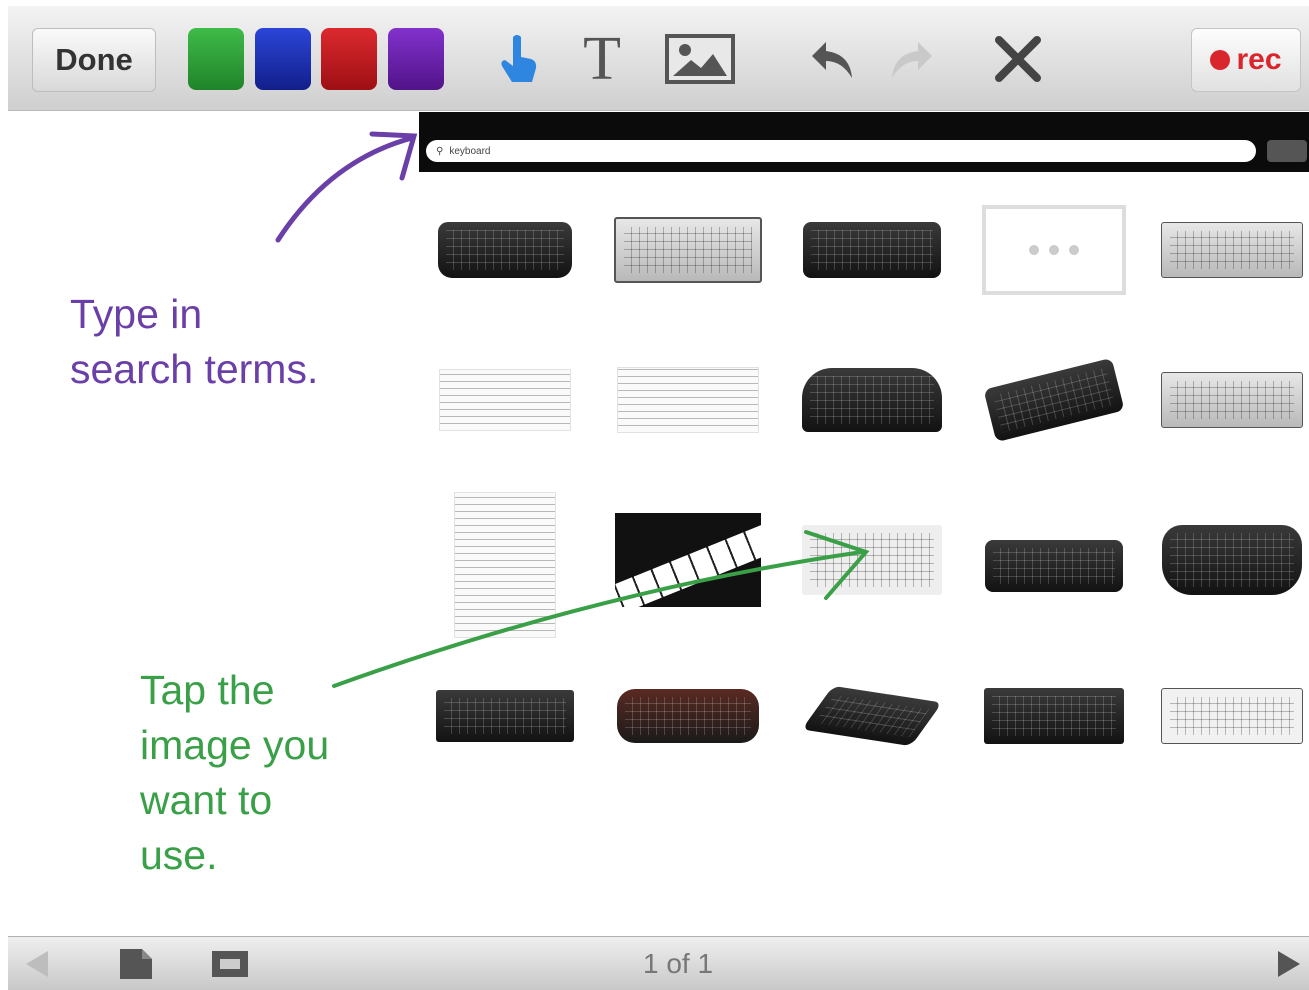 This screenshot has width=1309, height=990. What do you see at coordinates (194, 369) in the screenshot?
I see `annotation-line: search terms.` at bounding box center [194, 369].